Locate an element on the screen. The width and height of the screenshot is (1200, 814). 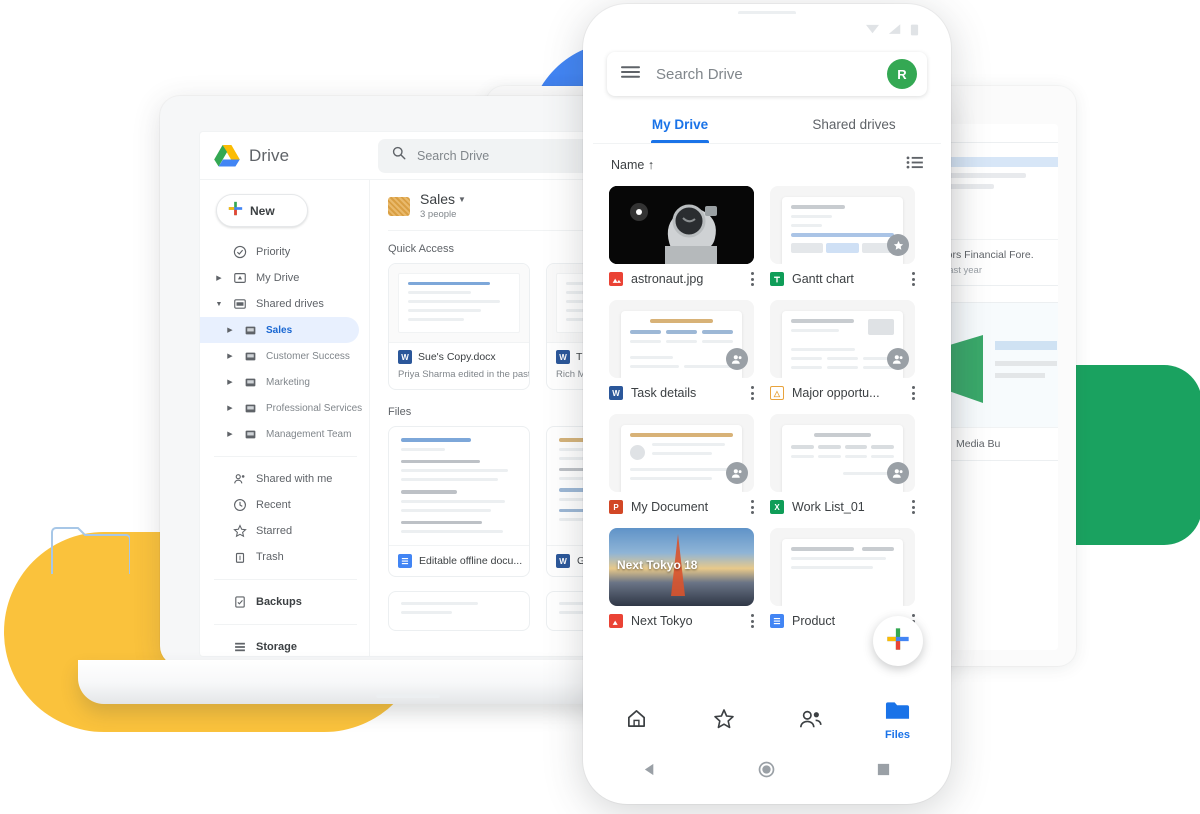
sort-control: Name ↑ is located at coordinates (632, 165).